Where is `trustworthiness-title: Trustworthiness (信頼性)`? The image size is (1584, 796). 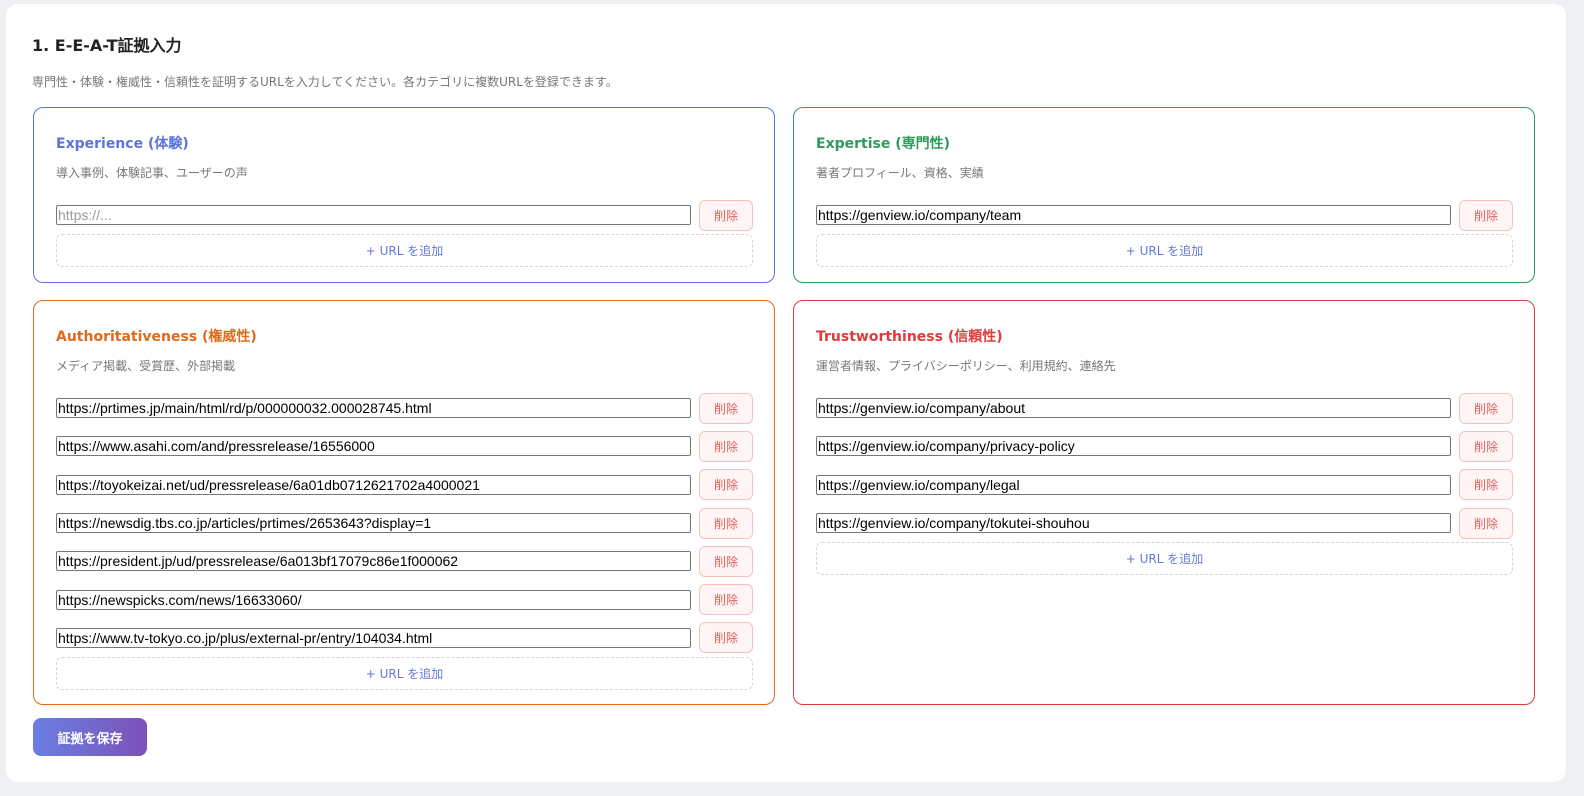 trustworthiness-title: Trustworthiness (信頼性) is located at coordinates (909, 337).